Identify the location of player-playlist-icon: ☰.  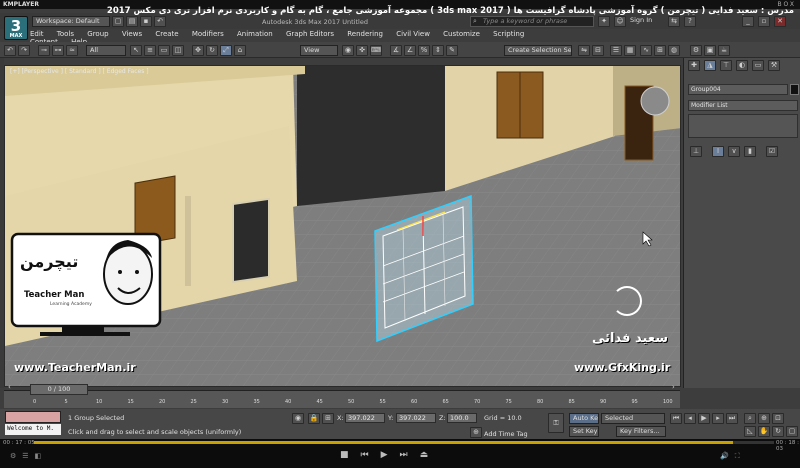
(28, 456).